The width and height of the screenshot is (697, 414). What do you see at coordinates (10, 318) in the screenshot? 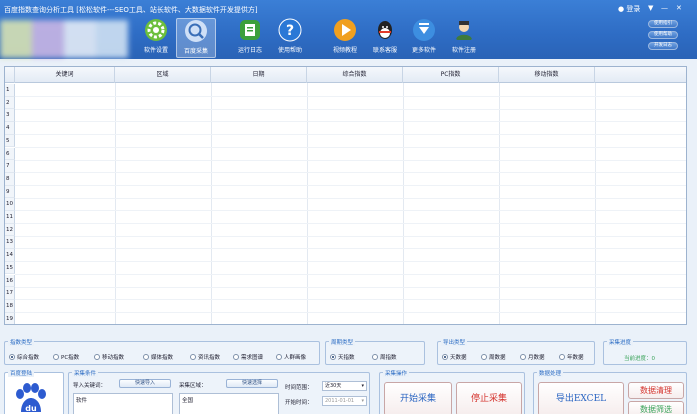
I see `row-number: 19` at bounding box center [10, 318].